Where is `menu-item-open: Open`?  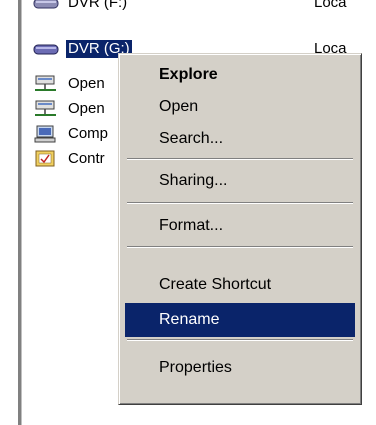
menu-item-open: Open is located at coordinates (240, 107).